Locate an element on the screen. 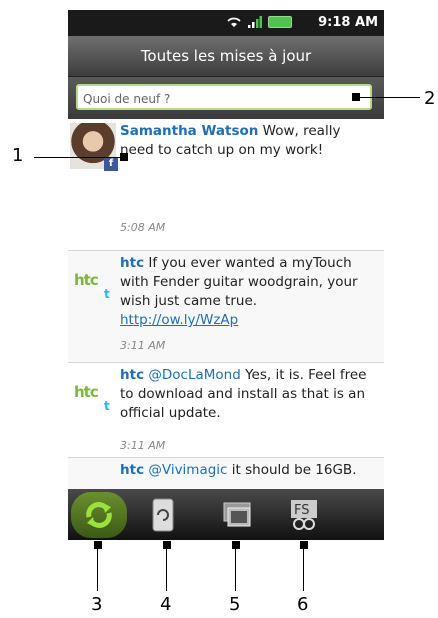 This screenshot has height=618, width=438. status-update-input: Quoi de neuf ? is located at coordinates (224, 97).